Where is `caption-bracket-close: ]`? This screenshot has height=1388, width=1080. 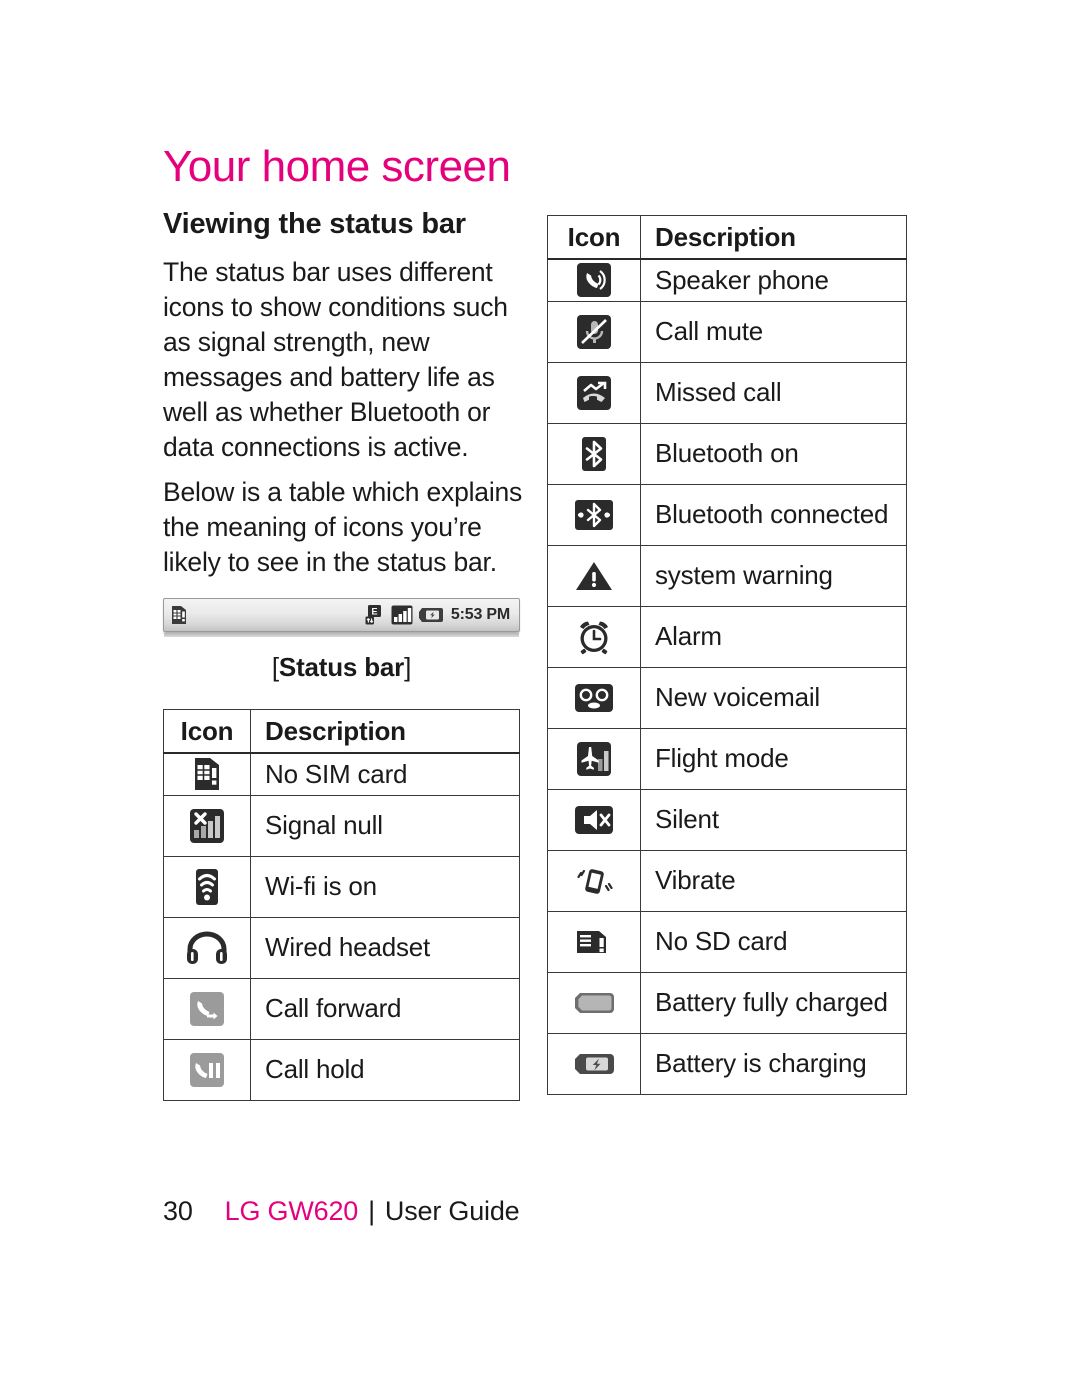
caption-bracket-close: ] is located at coordinates (408, 667).